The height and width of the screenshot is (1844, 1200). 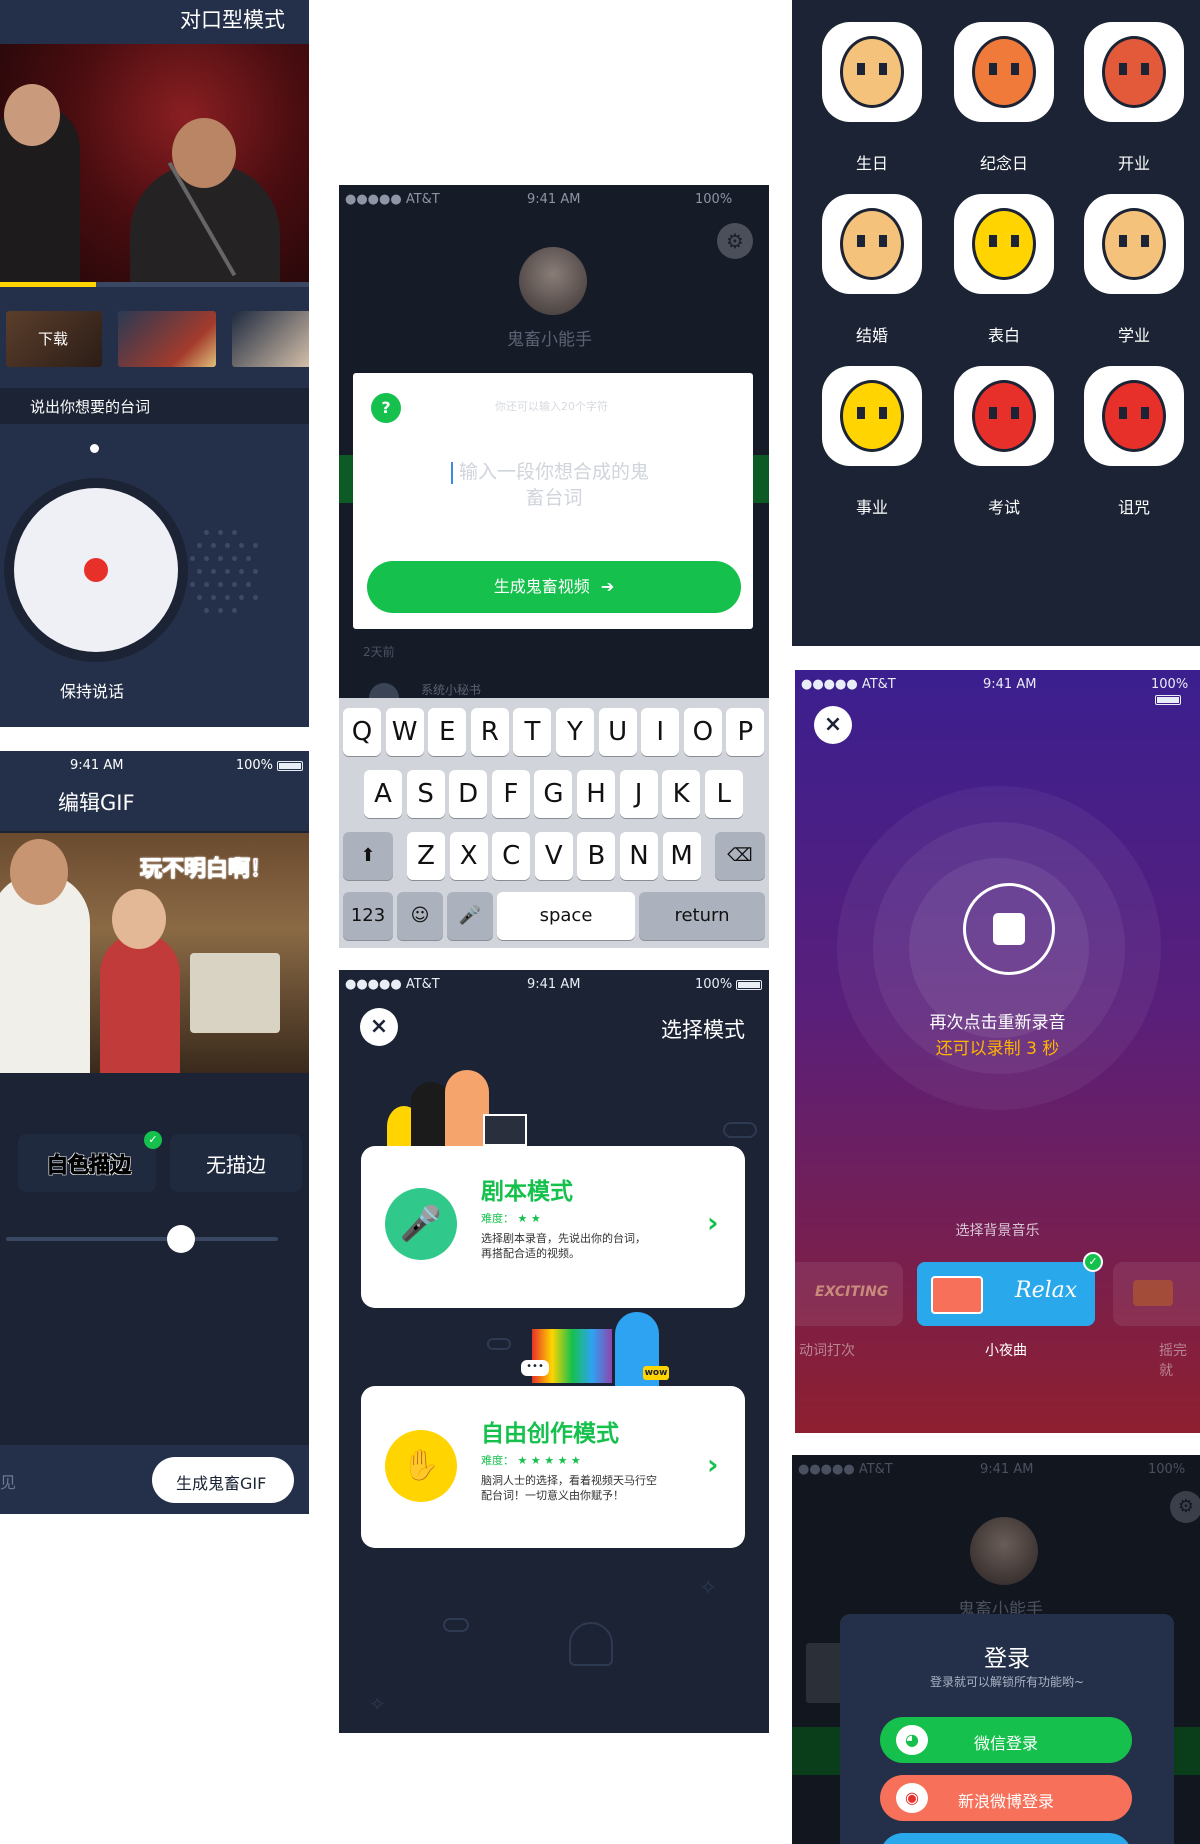 What do you see at coordinates (554, 485) in the screenshot?
I see `lyric-input: 输入一段你想合成的鬼畜台词` at bounding box center [554, 485].